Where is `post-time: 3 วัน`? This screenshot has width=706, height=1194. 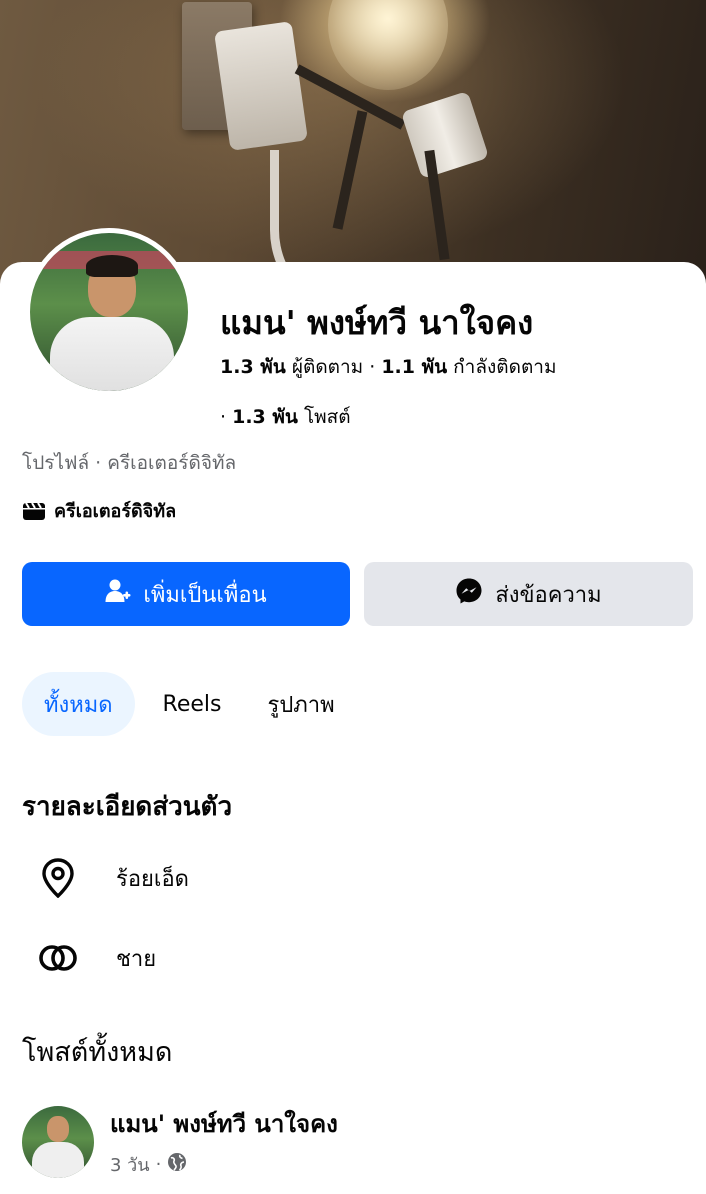 post-time: 3 วัน is located at coordinates (130, 1164).